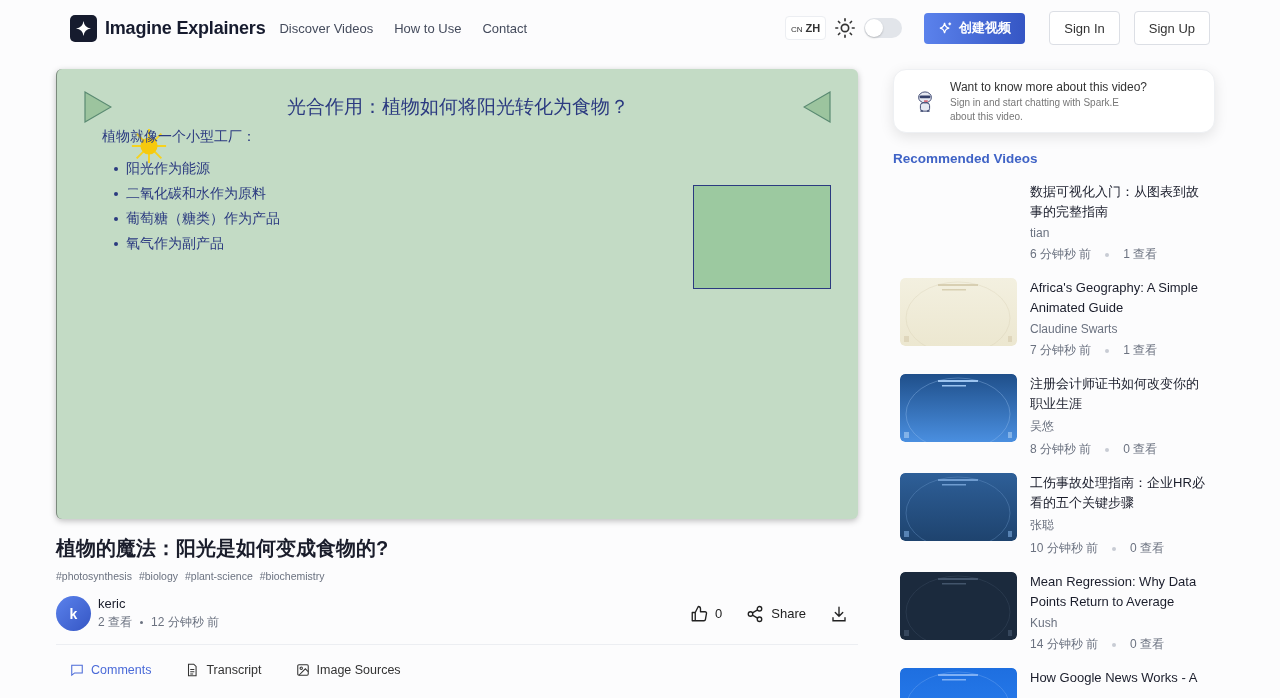 The width and height of the screenshot is (1280, 698). Describe the element at coordinates (185, 622) in the screenshot. I see `upload-time: 12 分钟秒 前` at that location.